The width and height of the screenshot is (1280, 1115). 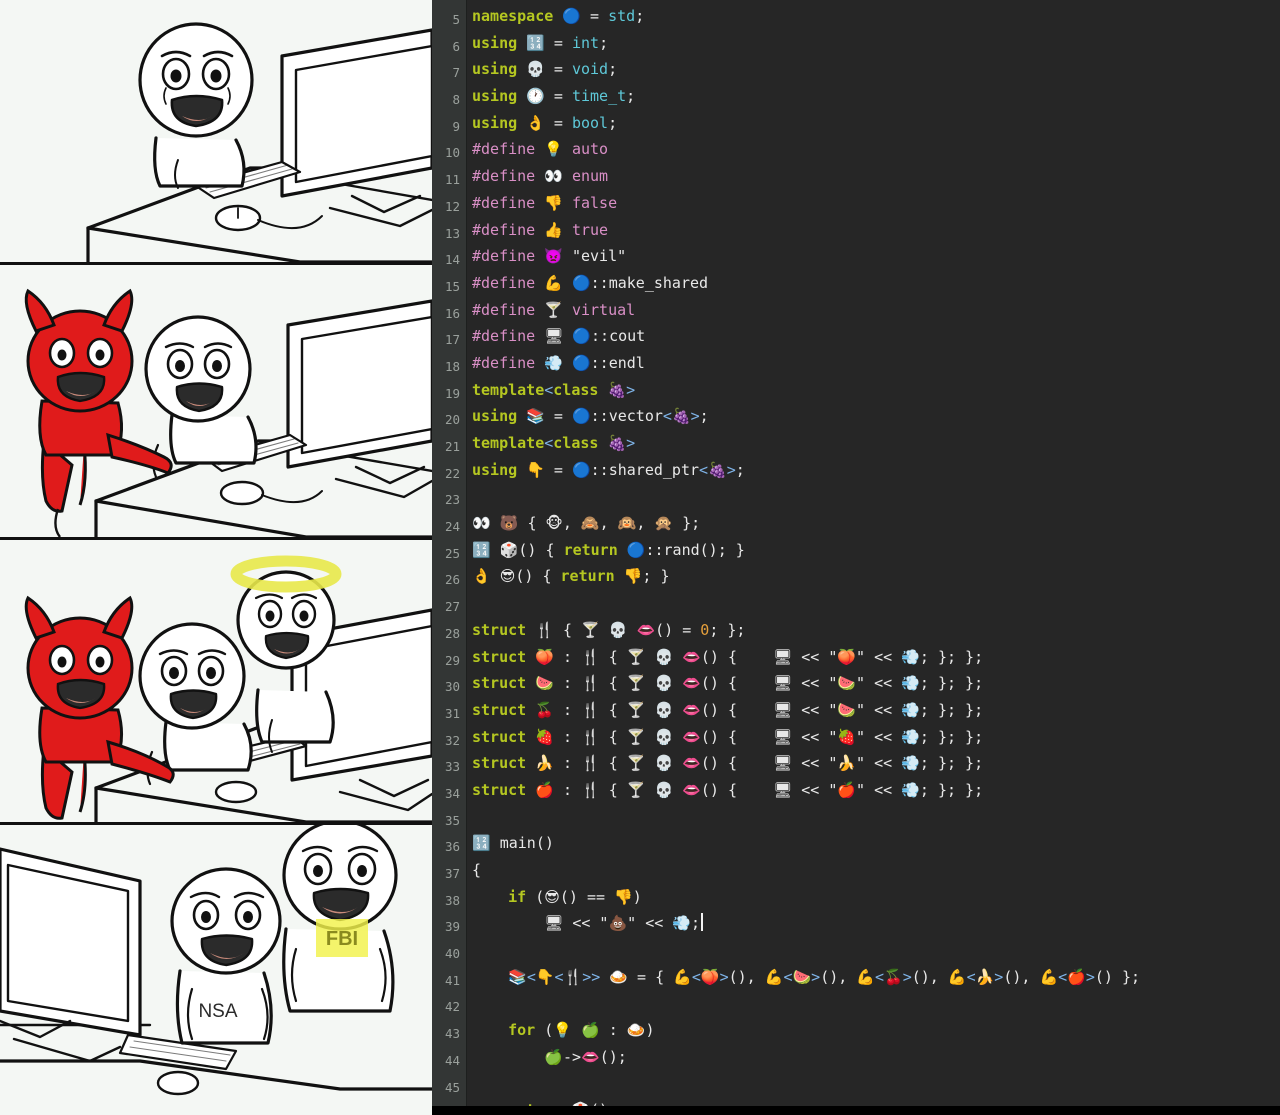 I want to click on code-line: 9 using 👌 = bool;, so click(x=856, y=123).